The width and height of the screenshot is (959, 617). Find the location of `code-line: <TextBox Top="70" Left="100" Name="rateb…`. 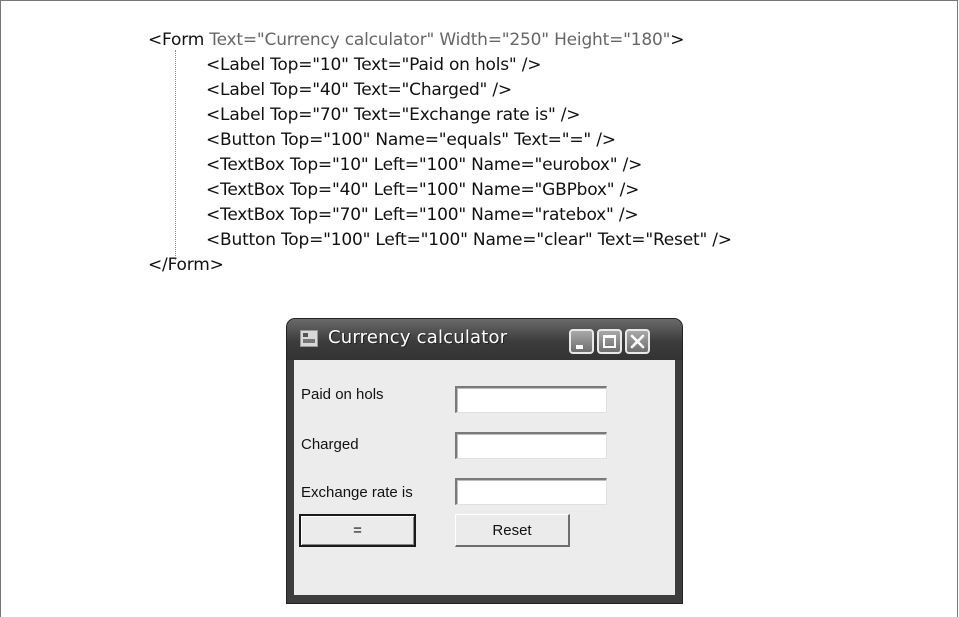

code-line: <TextBox Top="70" Left="100" Name="rateb… is located at coordinates (422, 215).